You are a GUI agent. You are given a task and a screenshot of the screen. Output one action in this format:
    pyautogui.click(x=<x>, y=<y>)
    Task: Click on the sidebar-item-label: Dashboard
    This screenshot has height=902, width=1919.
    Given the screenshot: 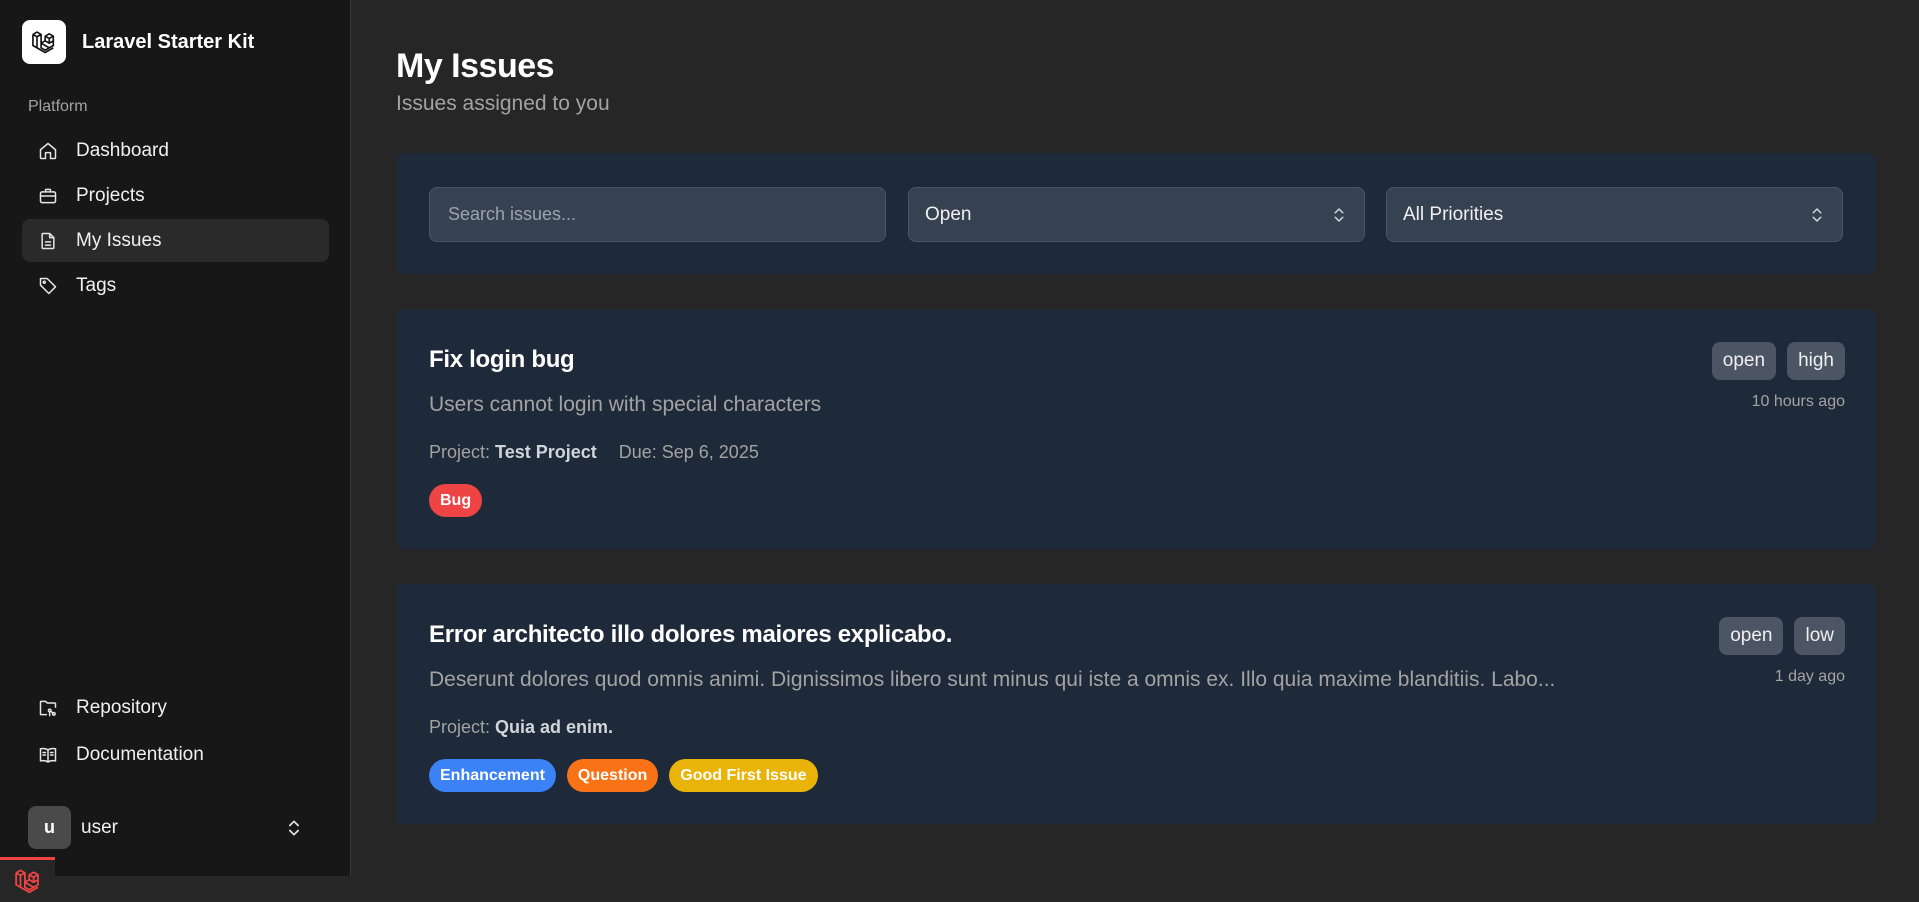 What is the action you would take?
    pyautogui.click(x=122, y=150)
    